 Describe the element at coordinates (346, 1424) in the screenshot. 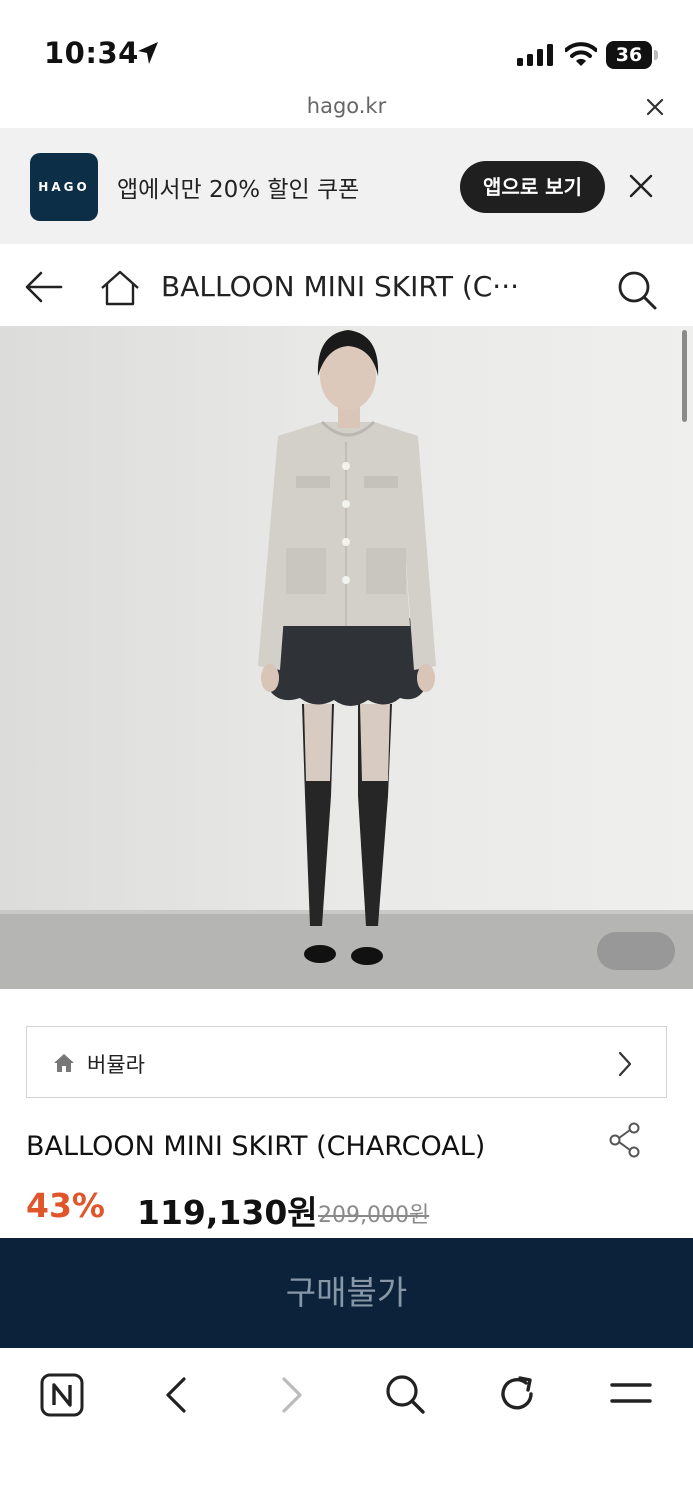

I see `browser-toolbar` at that location.